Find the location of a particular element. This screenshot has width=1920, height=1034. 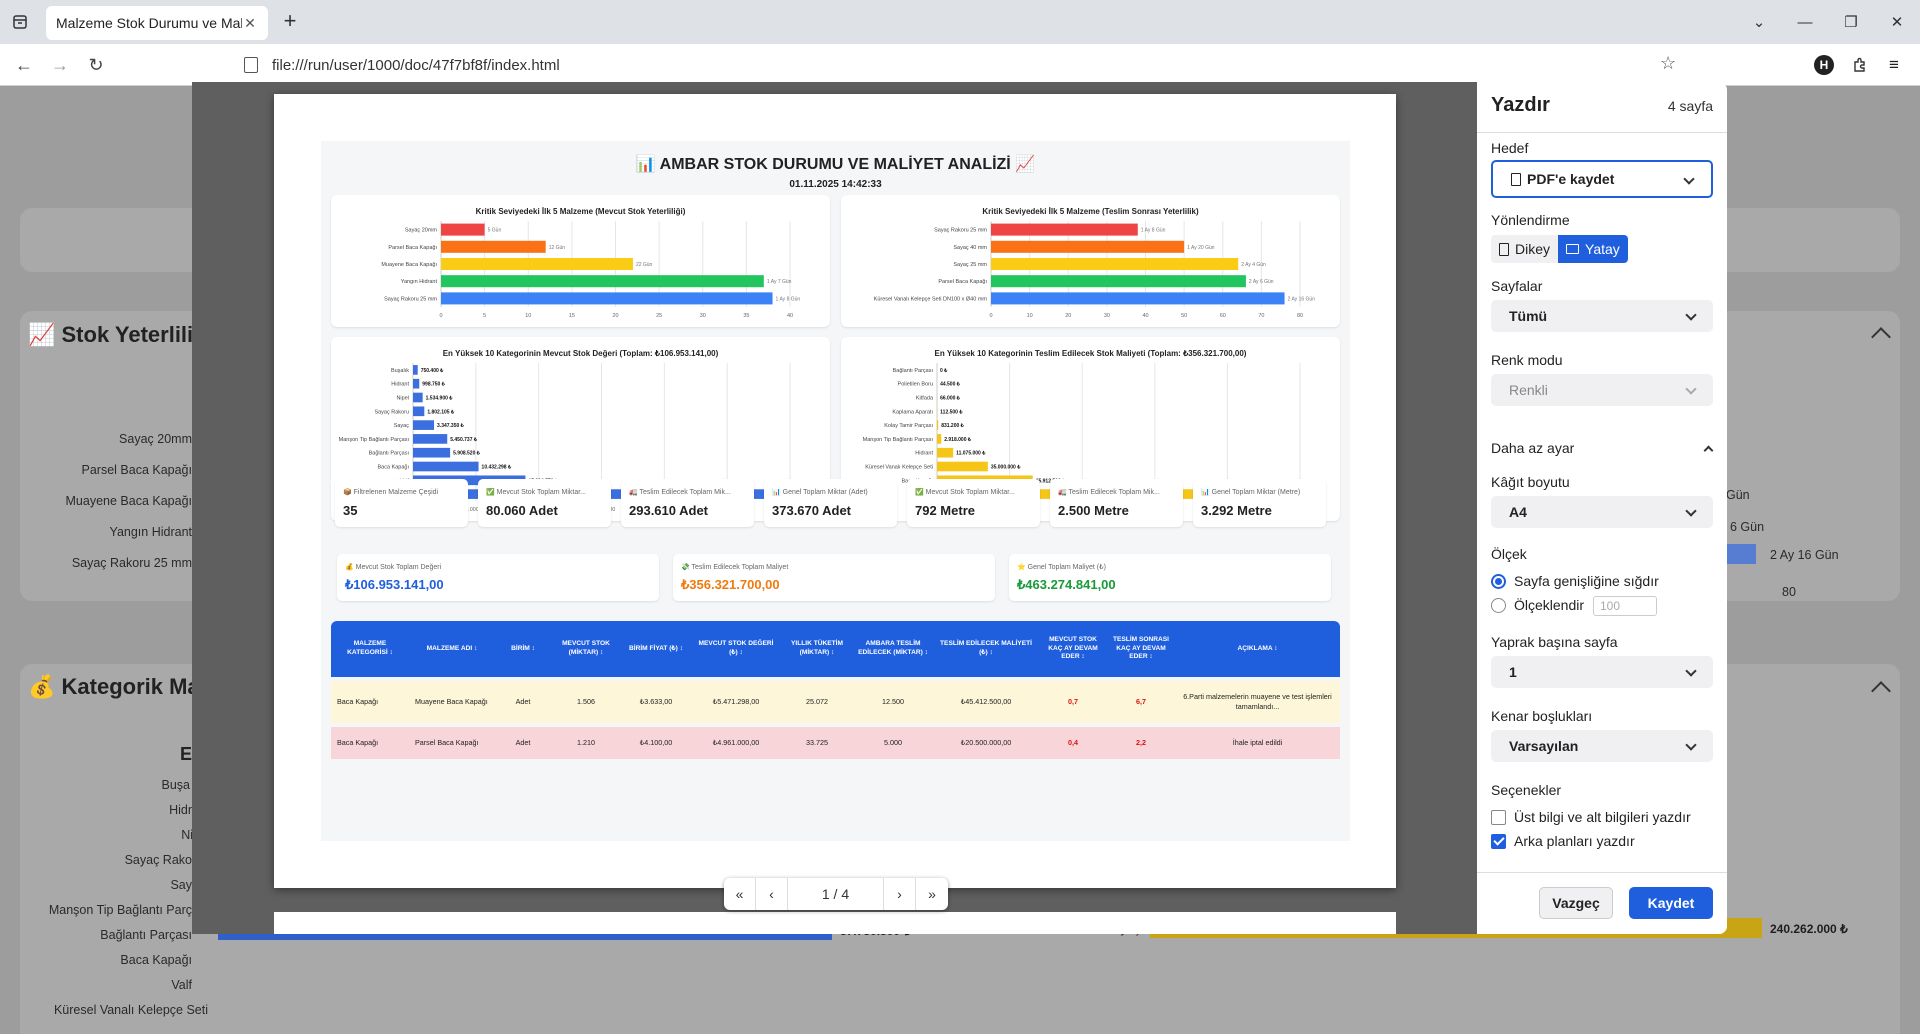

next-page-icon: › is located at coordinates (900, 894).